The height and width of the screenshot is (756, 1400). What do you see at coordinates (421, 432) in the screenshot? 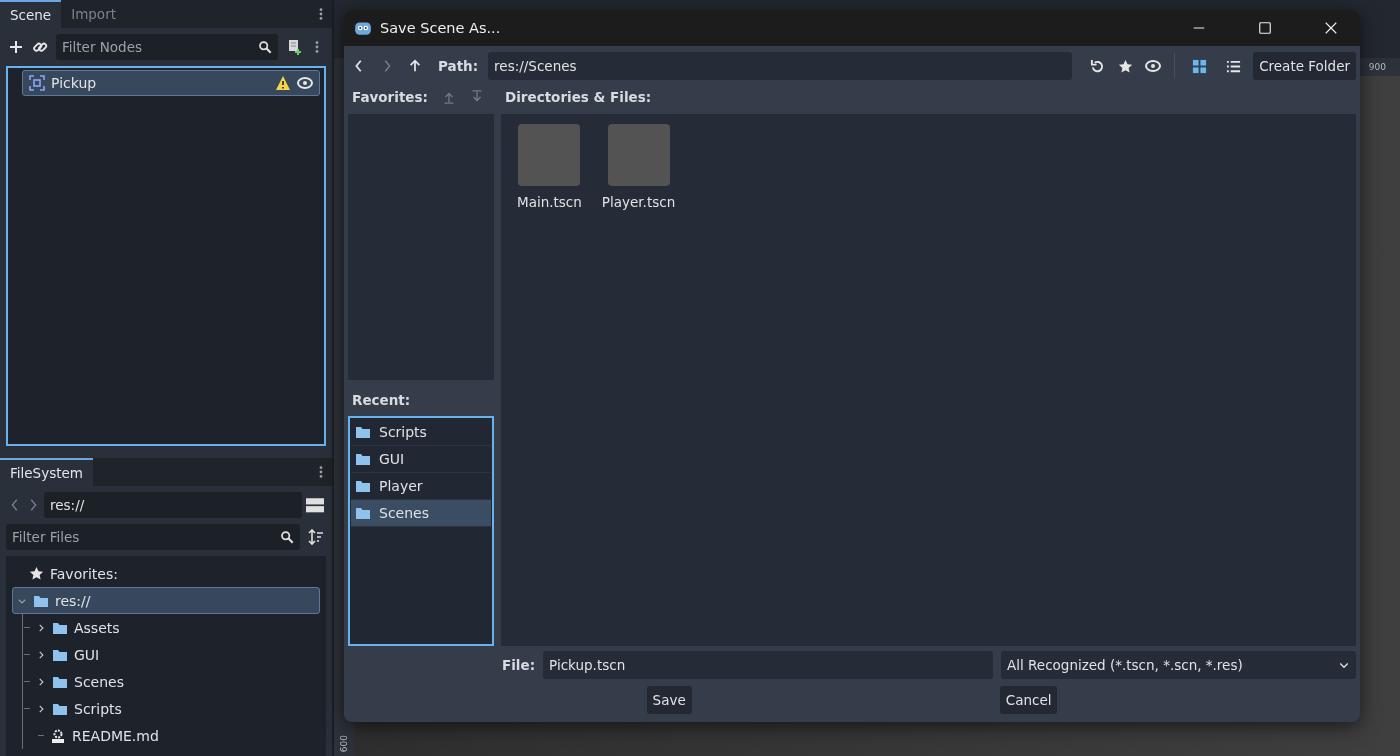
I see `recent-folder-item: Scripts` at bounding box center [421, 432].